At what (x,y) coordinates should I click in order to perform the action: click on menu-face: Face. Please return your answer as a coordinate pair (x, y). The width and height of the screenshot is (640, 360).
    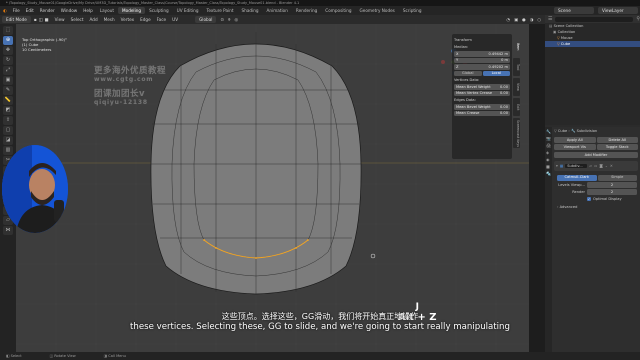
    Looking at the image, I should click on (161, 19).